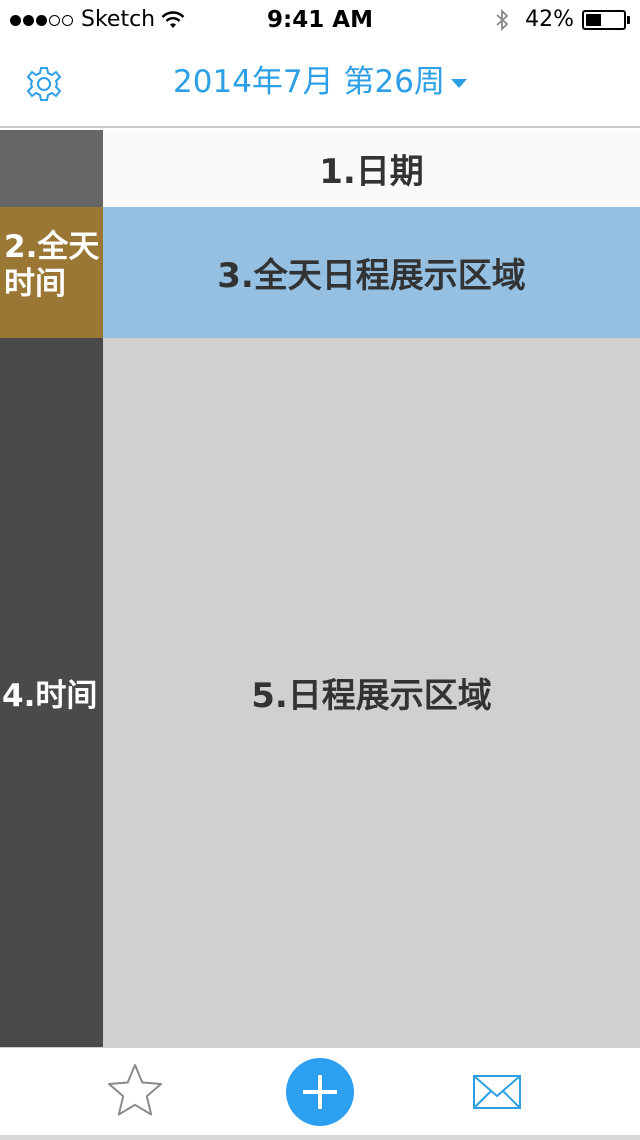  What do you see at coordinates (593, 20) in the screenshot?
I see `battery-level` at bounding box center [593, 20].